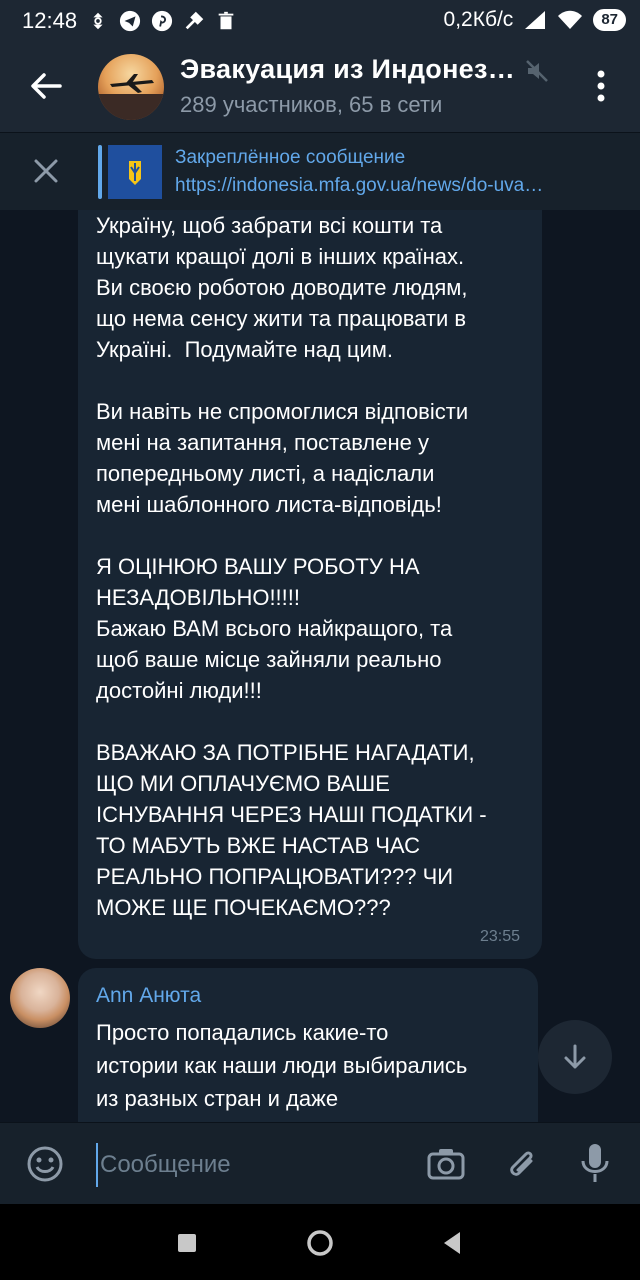 Image resolution: width=640 pixels, height=1280 pixels. Describe the element at coordinates (187, 1243) in the screenshot. I see `recents-icon` at that location.